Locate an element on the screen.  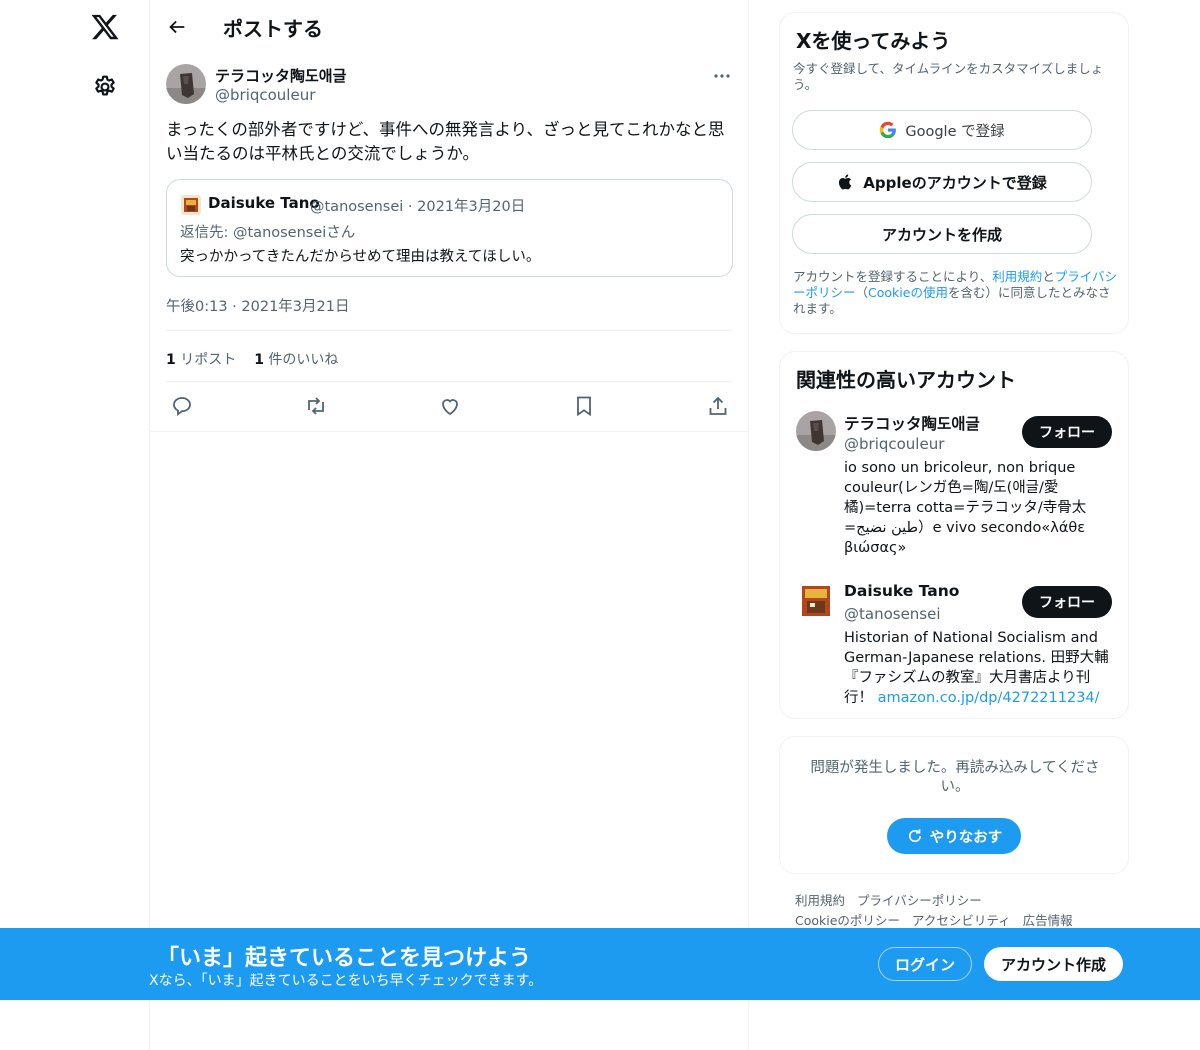
author-handle: @briqcouleur is located at coordinates (265, 95).